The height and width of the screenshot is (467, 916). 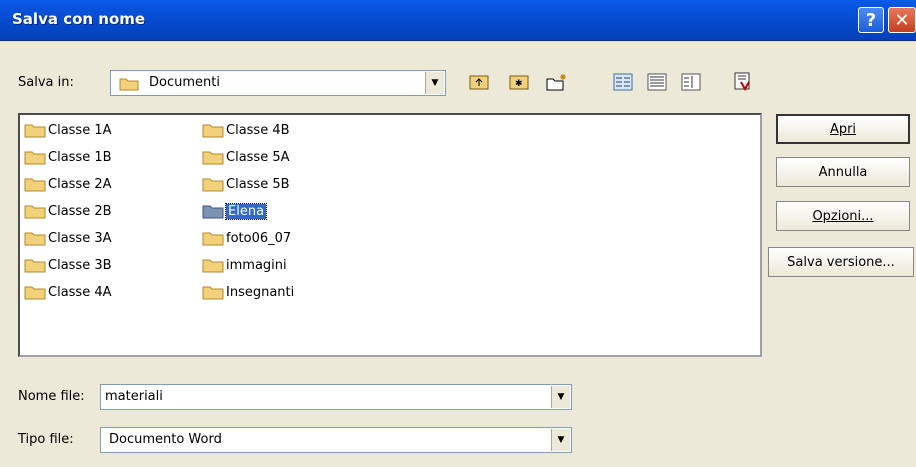 I want to click on help-icon: ?, so click(x=871, y=20).